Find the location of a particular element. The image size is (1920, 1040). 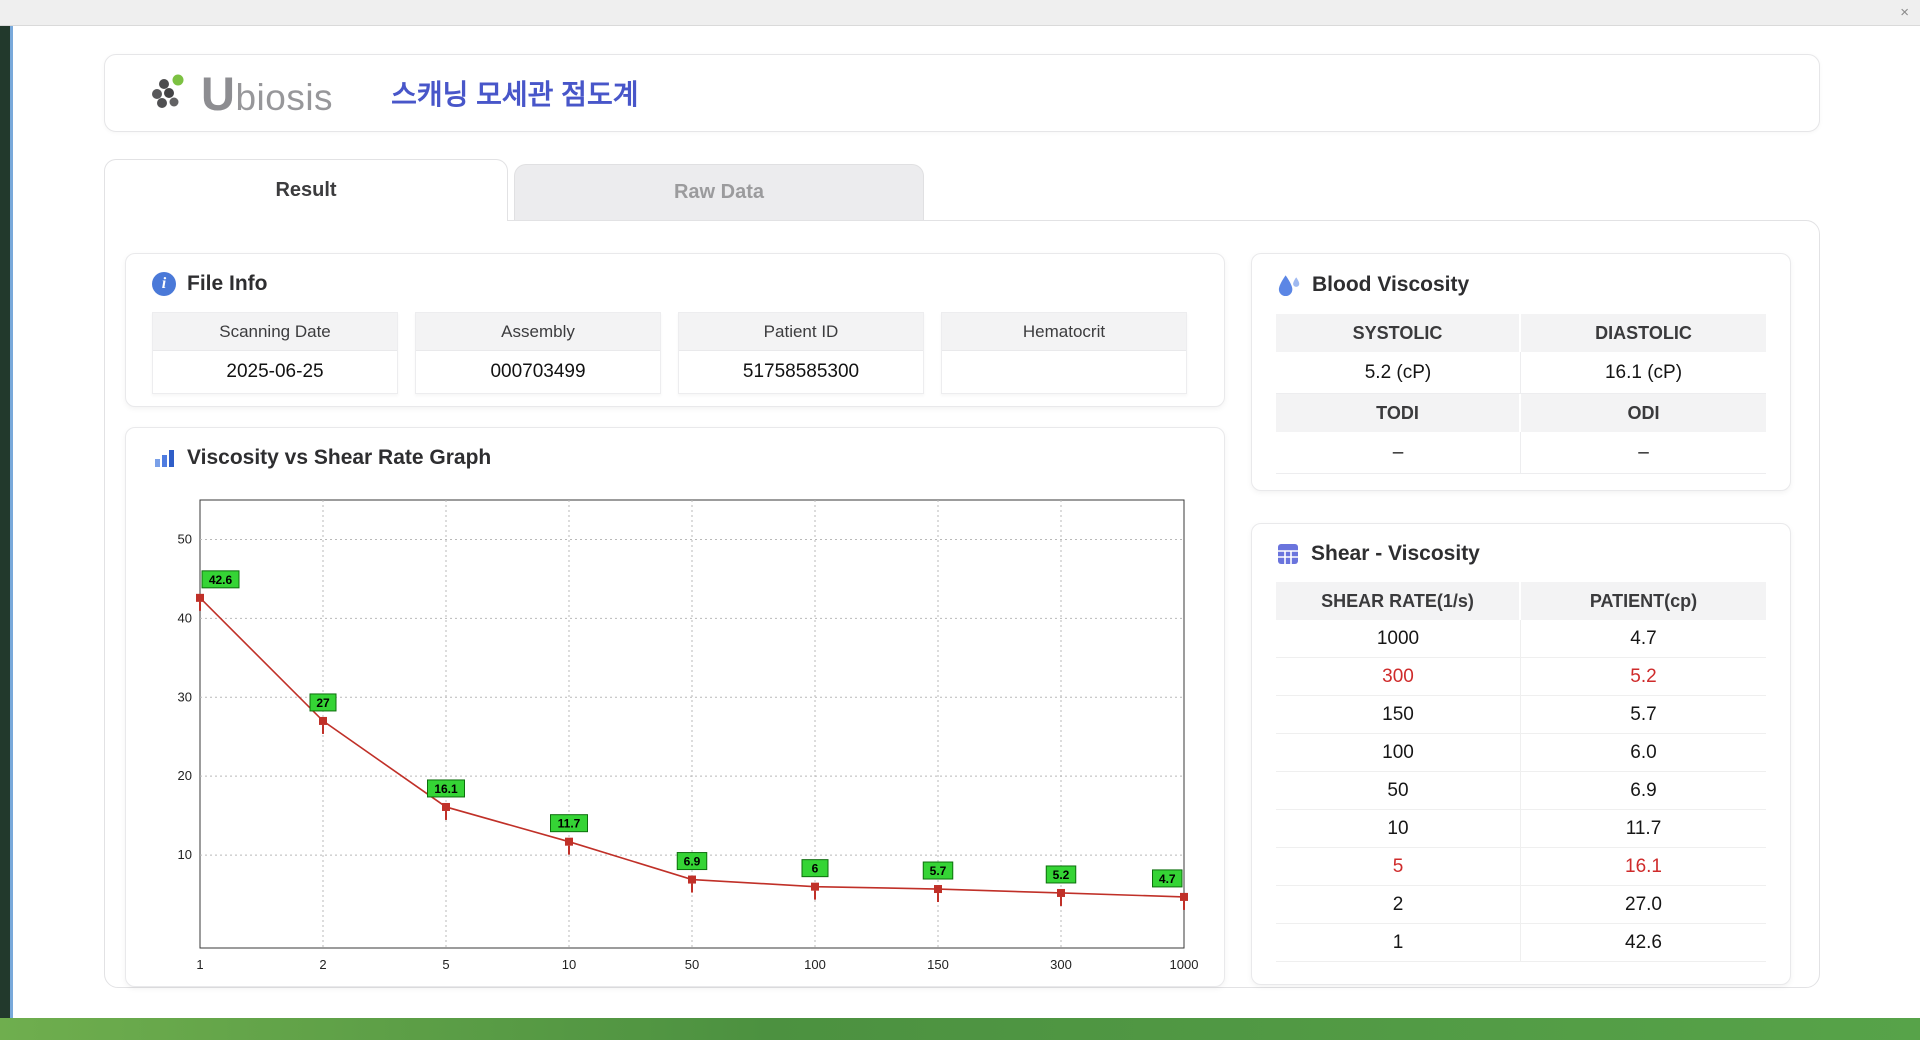

app-title: 스캐닝 모세관 점도계 is located at coordinates (515, 94).